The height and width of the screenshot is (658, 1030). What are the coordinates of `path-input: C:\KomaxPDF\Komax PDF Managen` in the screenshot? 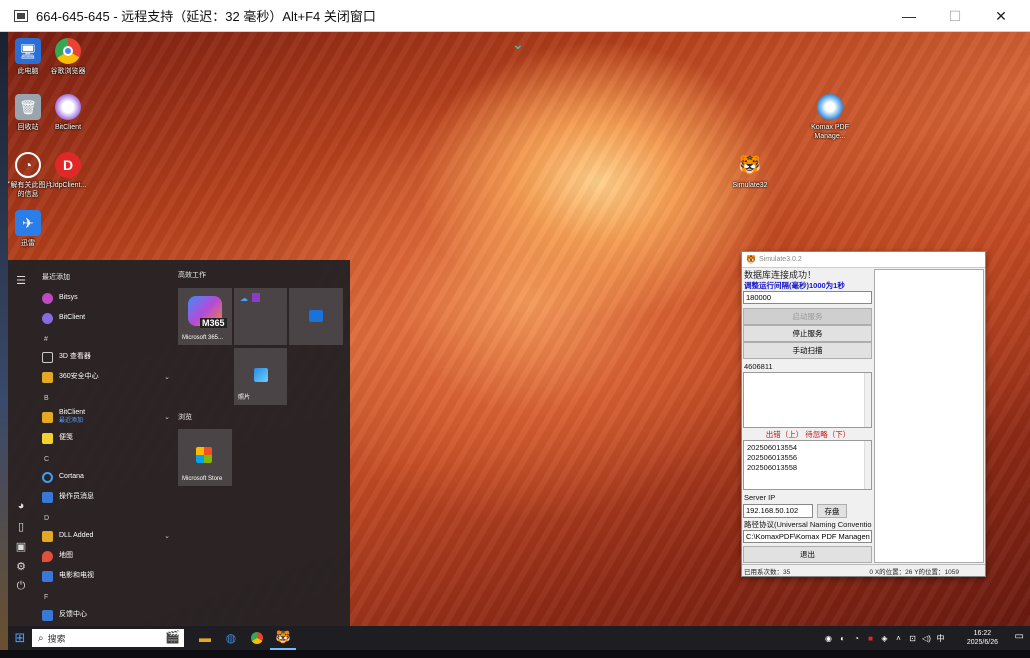 It's located at (807, 536).